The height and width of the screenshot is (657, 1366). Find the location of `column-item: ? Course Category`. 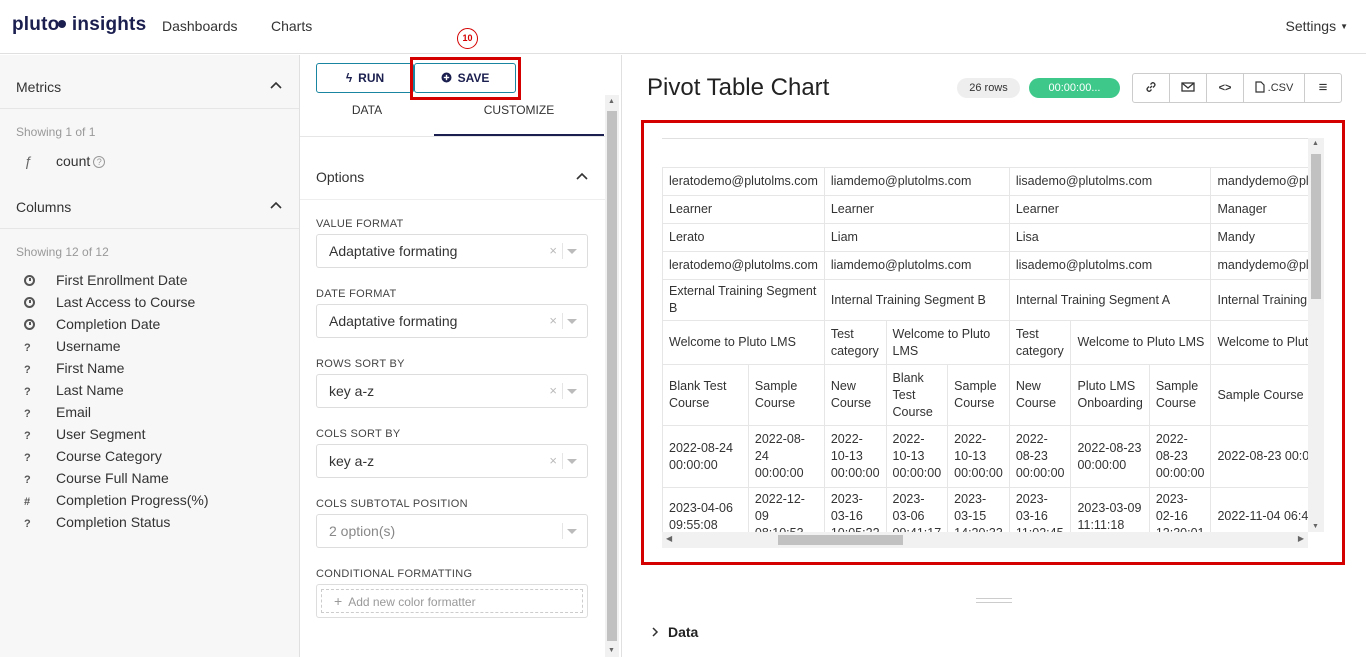

column-item: ? Course Category is located at coordinates (93, 457).